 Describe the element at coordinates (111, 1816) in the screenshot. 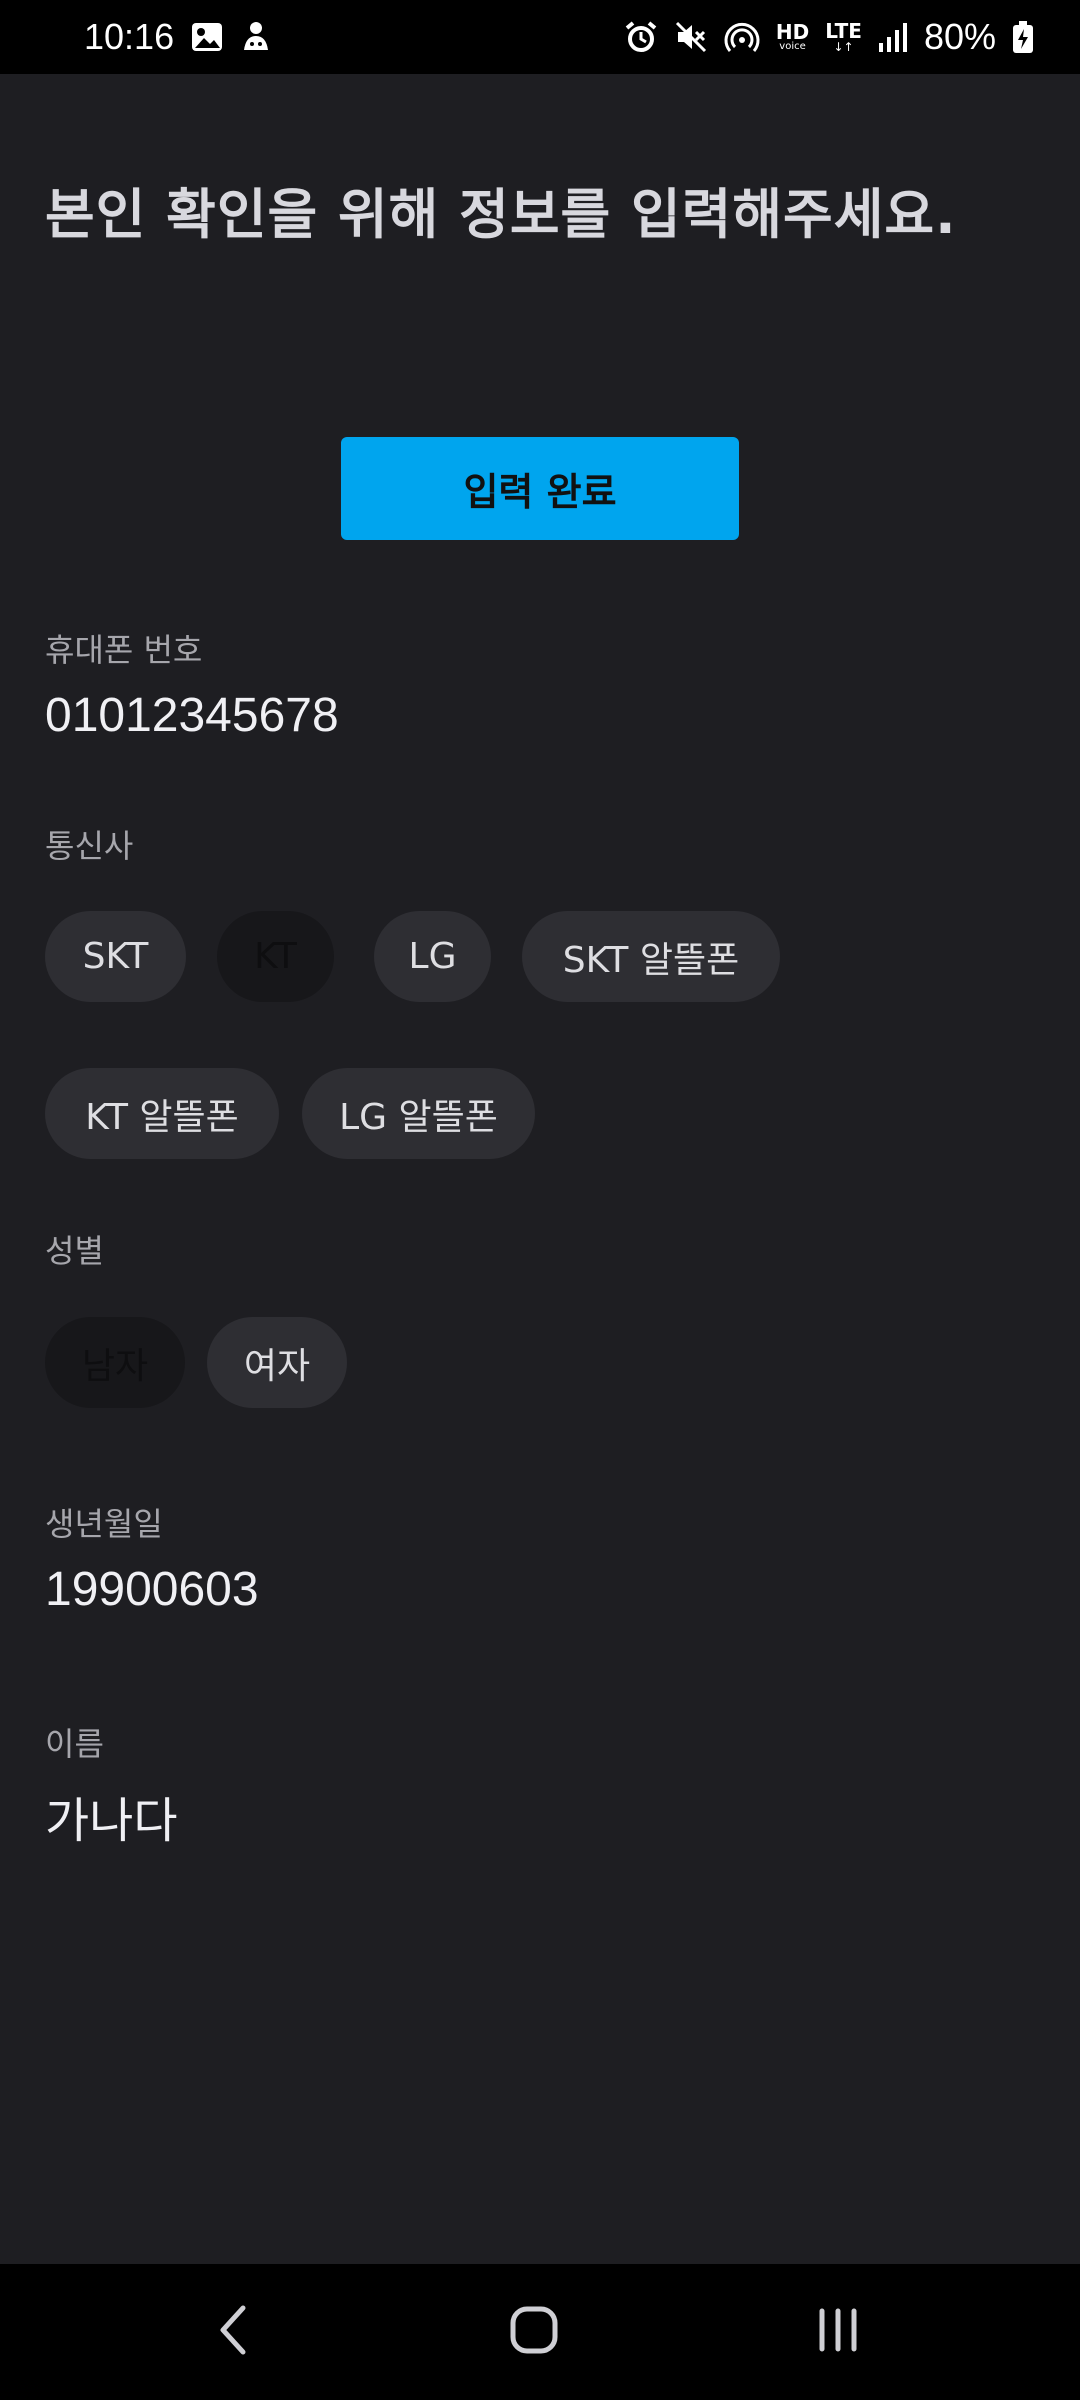

I see `name-value: 가나다` at that location.